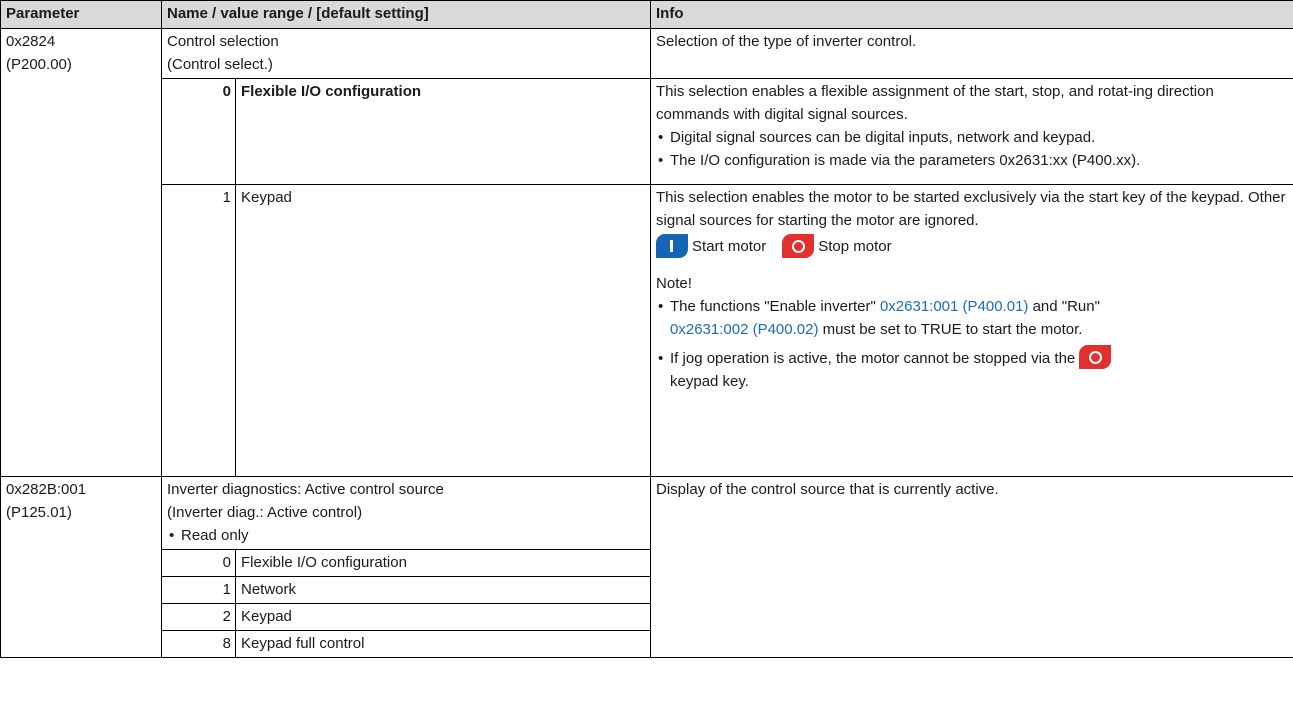 The height and width of the screenshot is (705, 1293). I want to click on note-text: must be set to TRUE to start the motor., so click(950, 329).